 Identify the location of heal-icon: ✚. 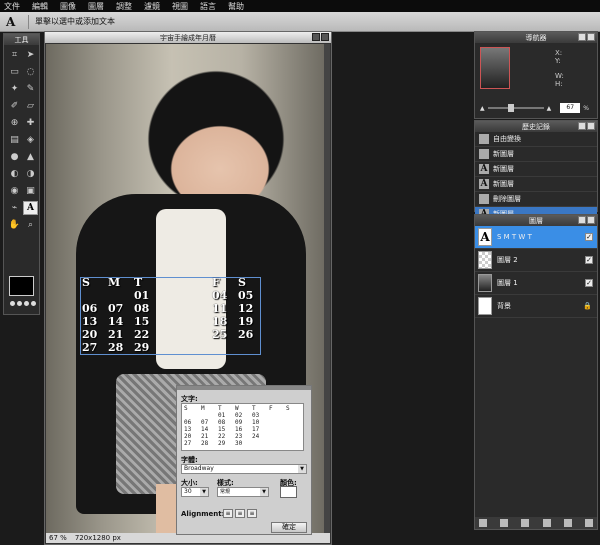
(30, 123).